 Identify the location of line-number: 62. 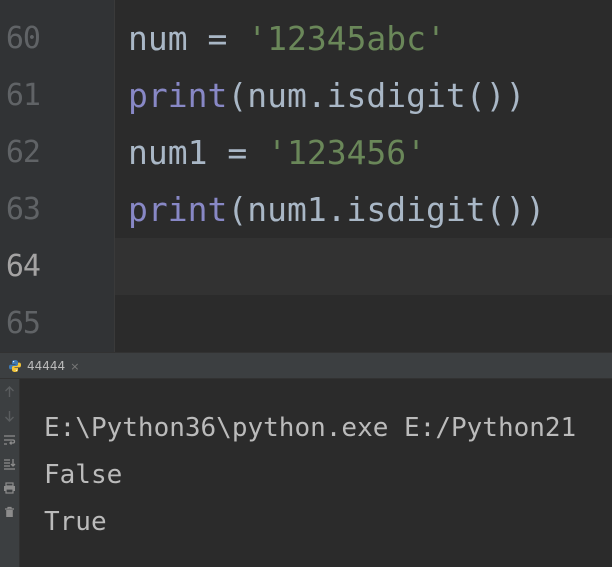
(22, 152).